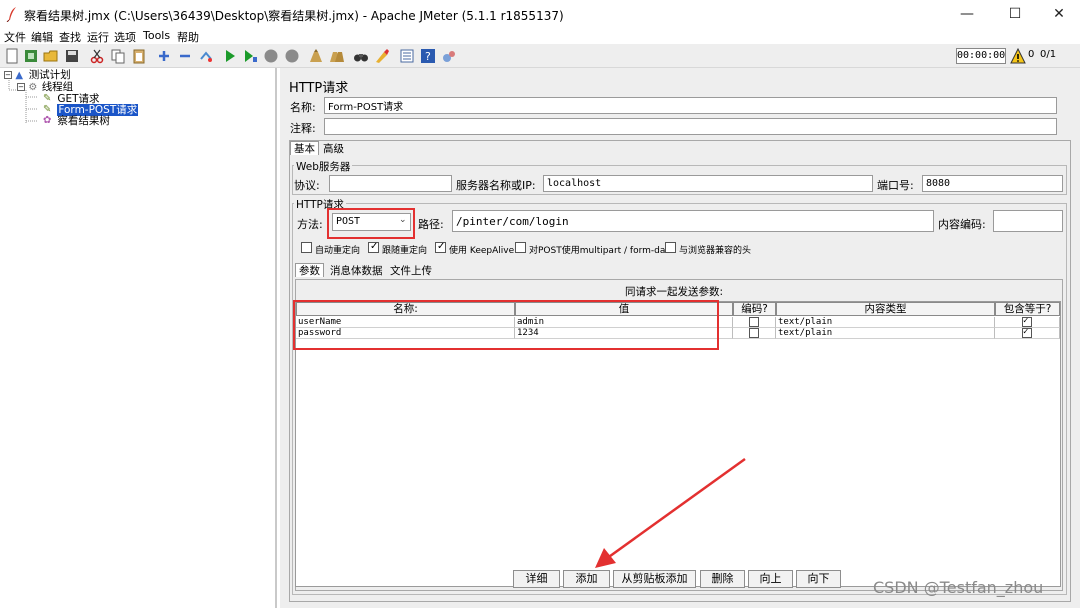 The width and height of the screenshot is (1080, 608). What do you see at coordinates (1018, 56) in the screenshot?
I see `warning-icon` at bounding box center [1018, 56].